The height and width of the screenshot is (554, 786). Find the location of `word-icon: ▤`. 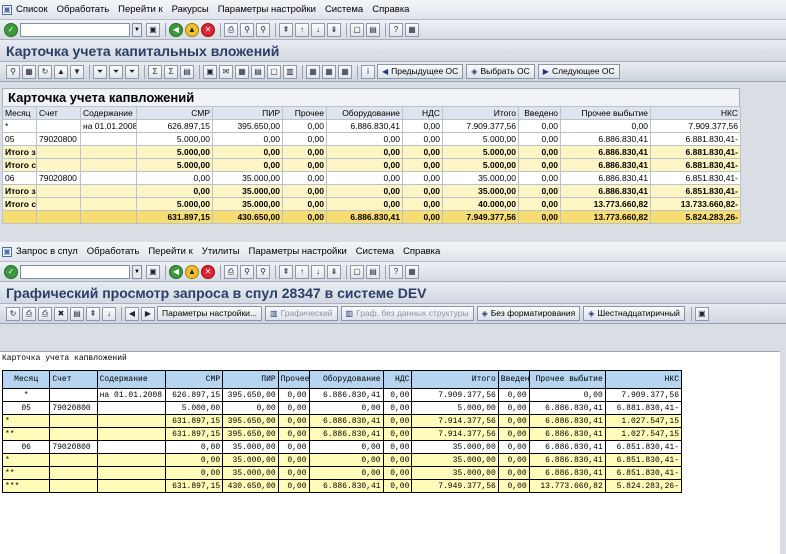

word-icon: ▤ is located at coordinates (258, 71).